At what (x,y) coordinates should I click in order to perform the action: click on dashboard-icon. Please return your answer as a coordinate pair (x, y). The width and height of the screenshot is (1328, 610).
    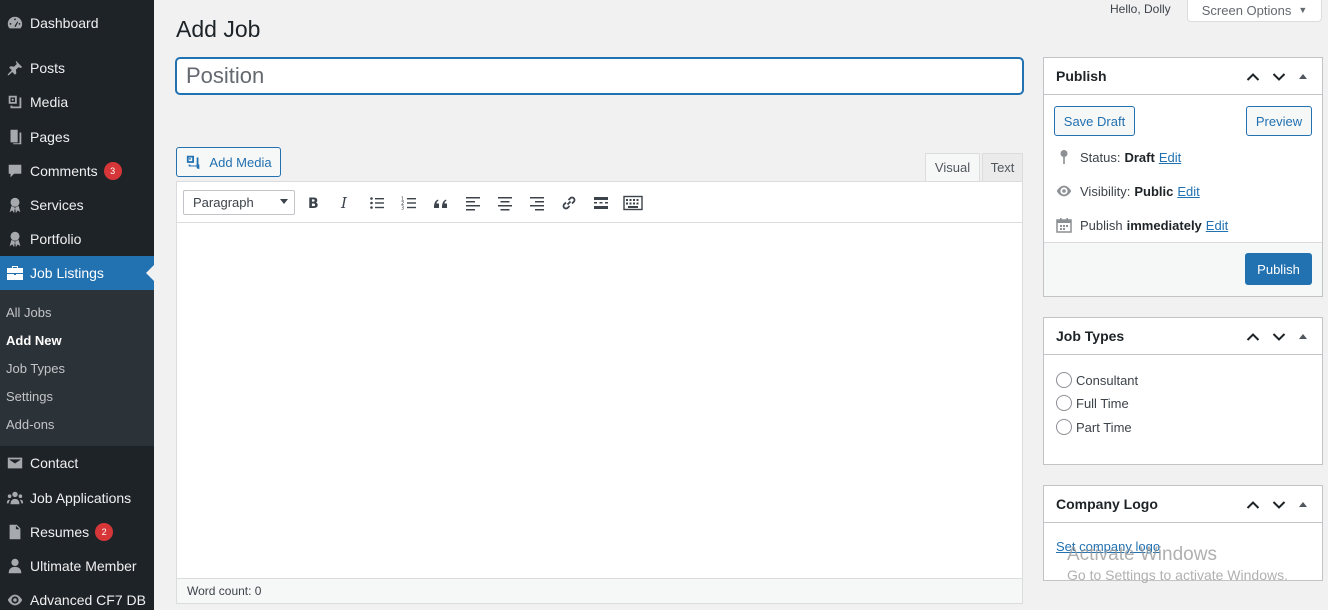
    Looking at the image, I should click on (15, 23).